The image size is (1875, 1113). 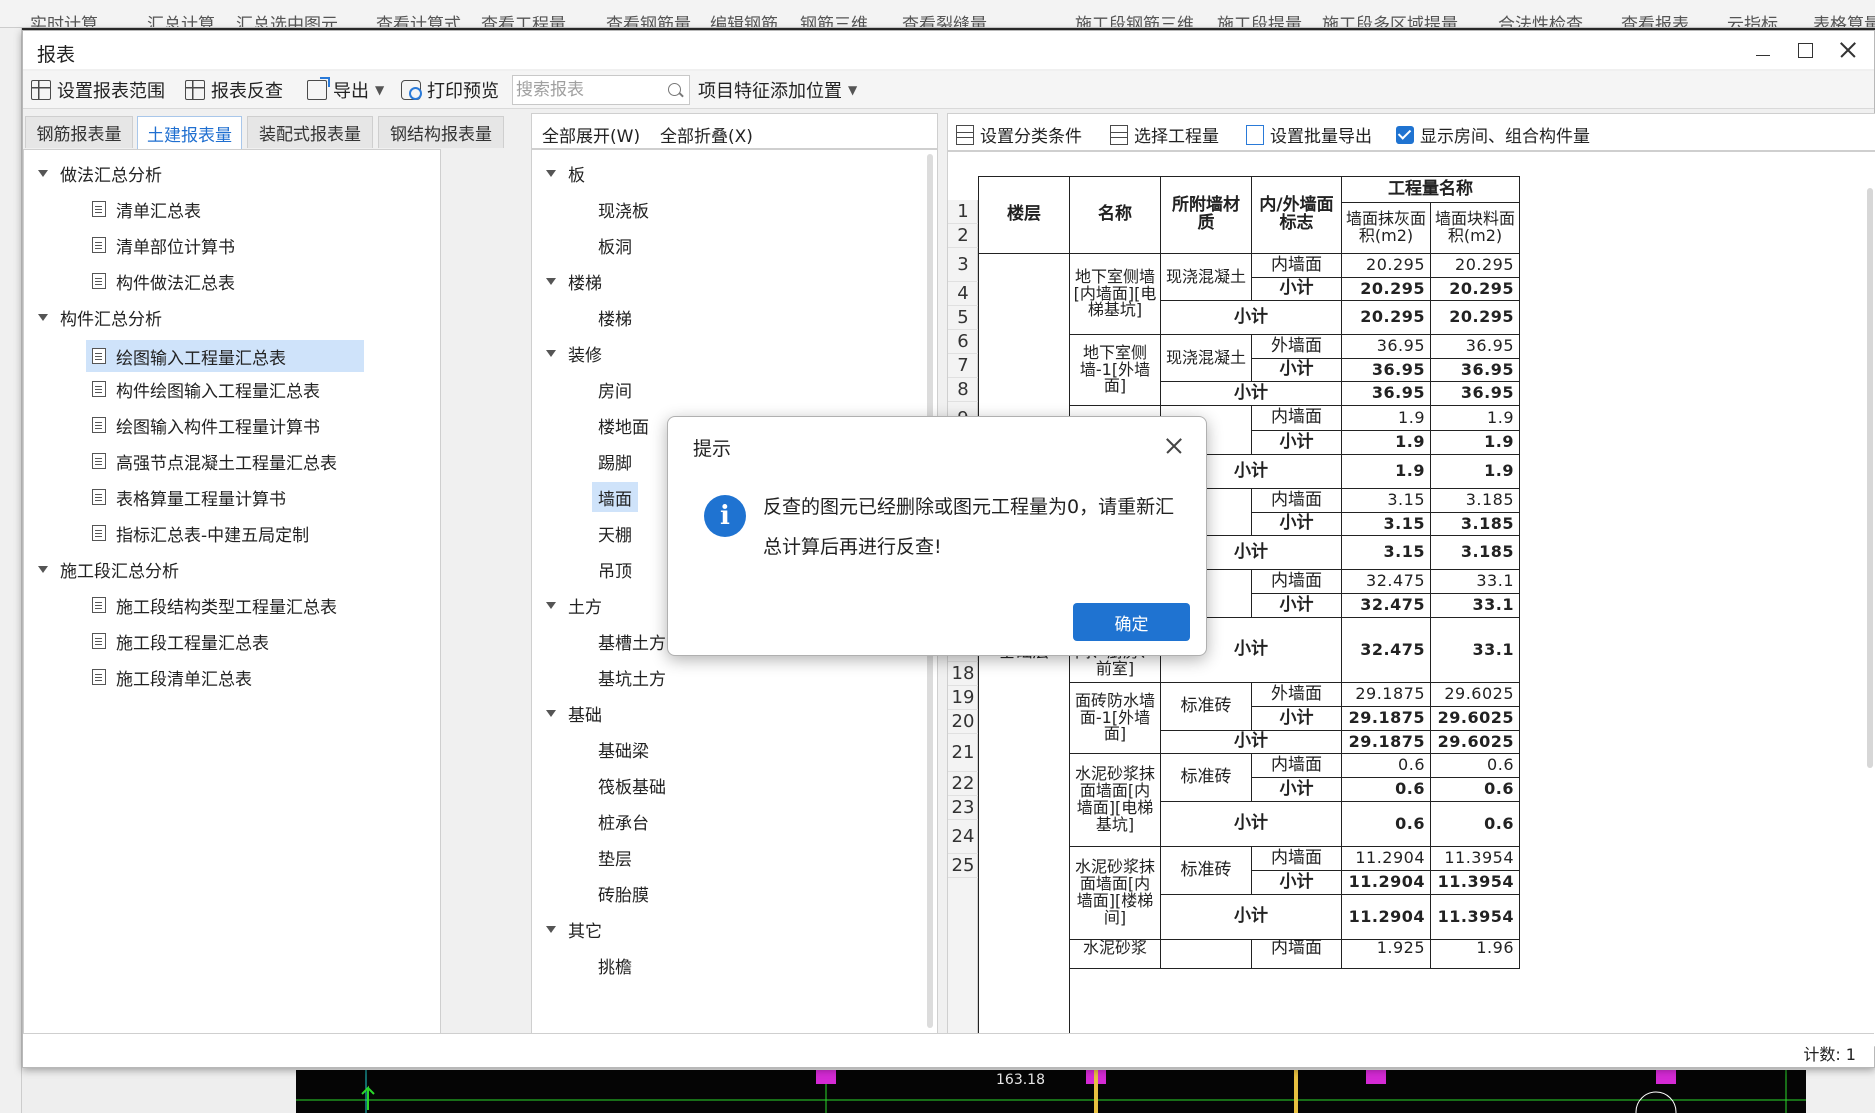 I want to click on value-cell: 11.2904, so click(x=1386, y=858).